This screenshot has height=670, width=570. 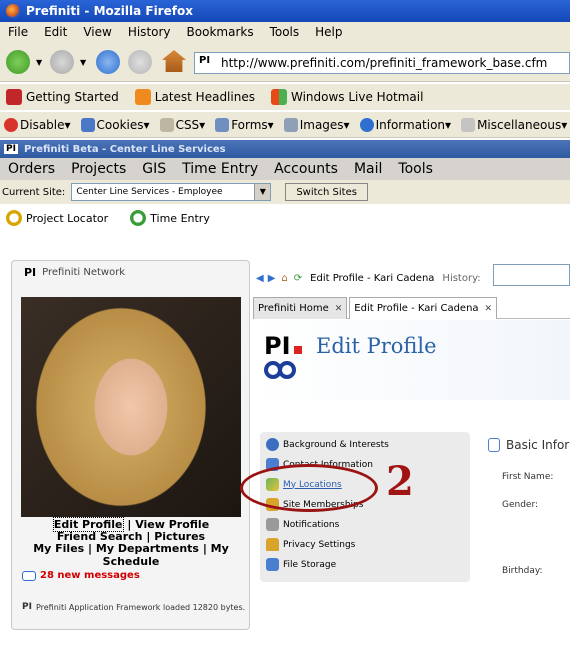 I want to click on menu-view: View, so click(x=97, y=32).